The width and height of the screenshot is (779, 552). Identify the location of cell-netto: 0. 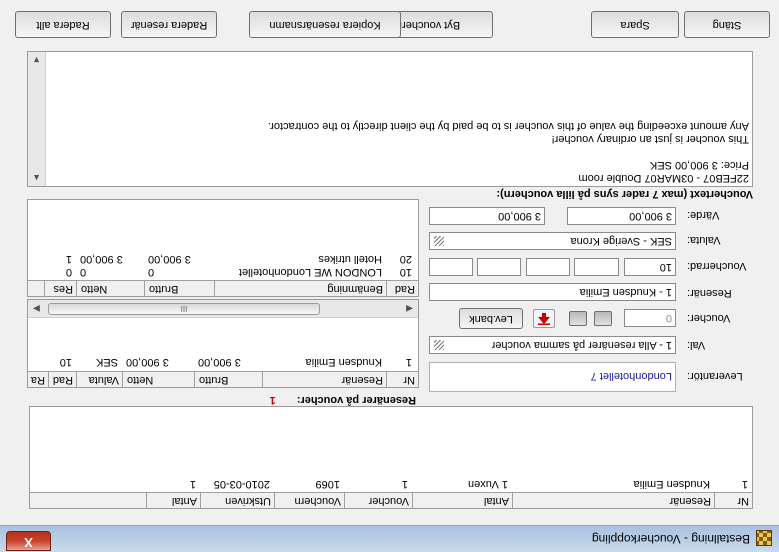
(83, 272).